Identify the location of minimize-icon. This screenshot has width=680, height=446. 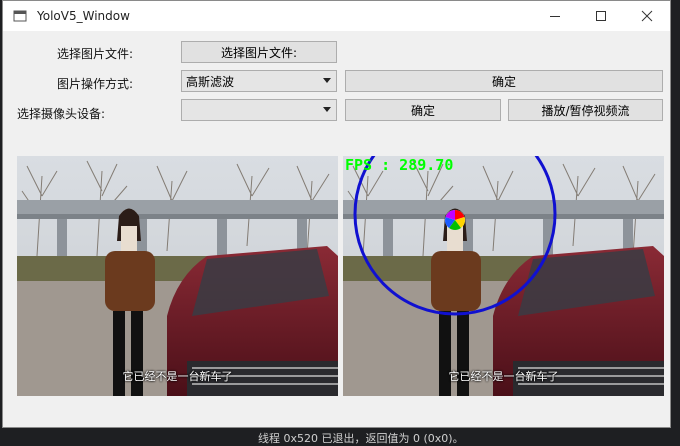
(555, 16).